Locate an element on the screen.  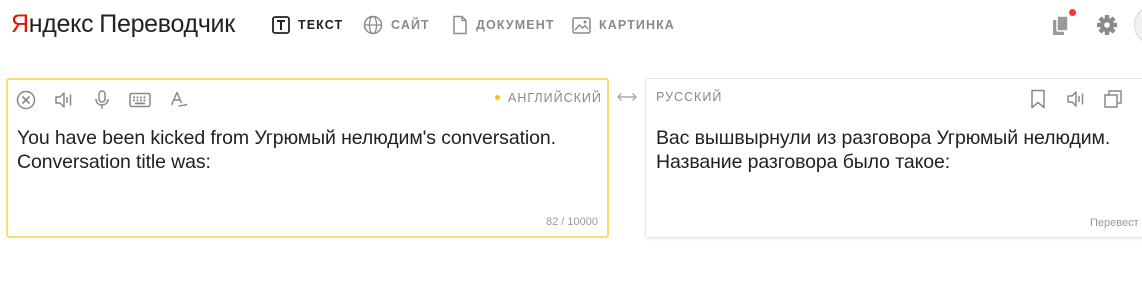
target-listen-button is located at coordinates (1076, 99).